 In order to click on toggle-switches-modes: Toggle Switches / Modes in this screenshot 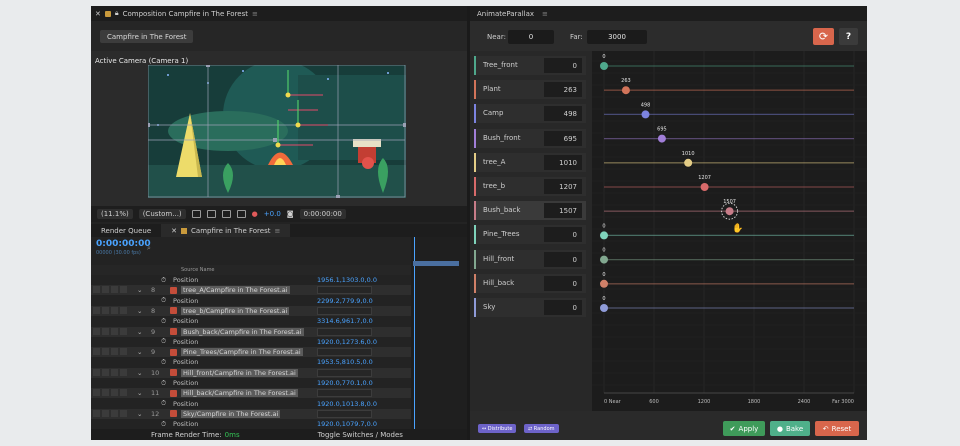, I will do `click(360, 435)`.